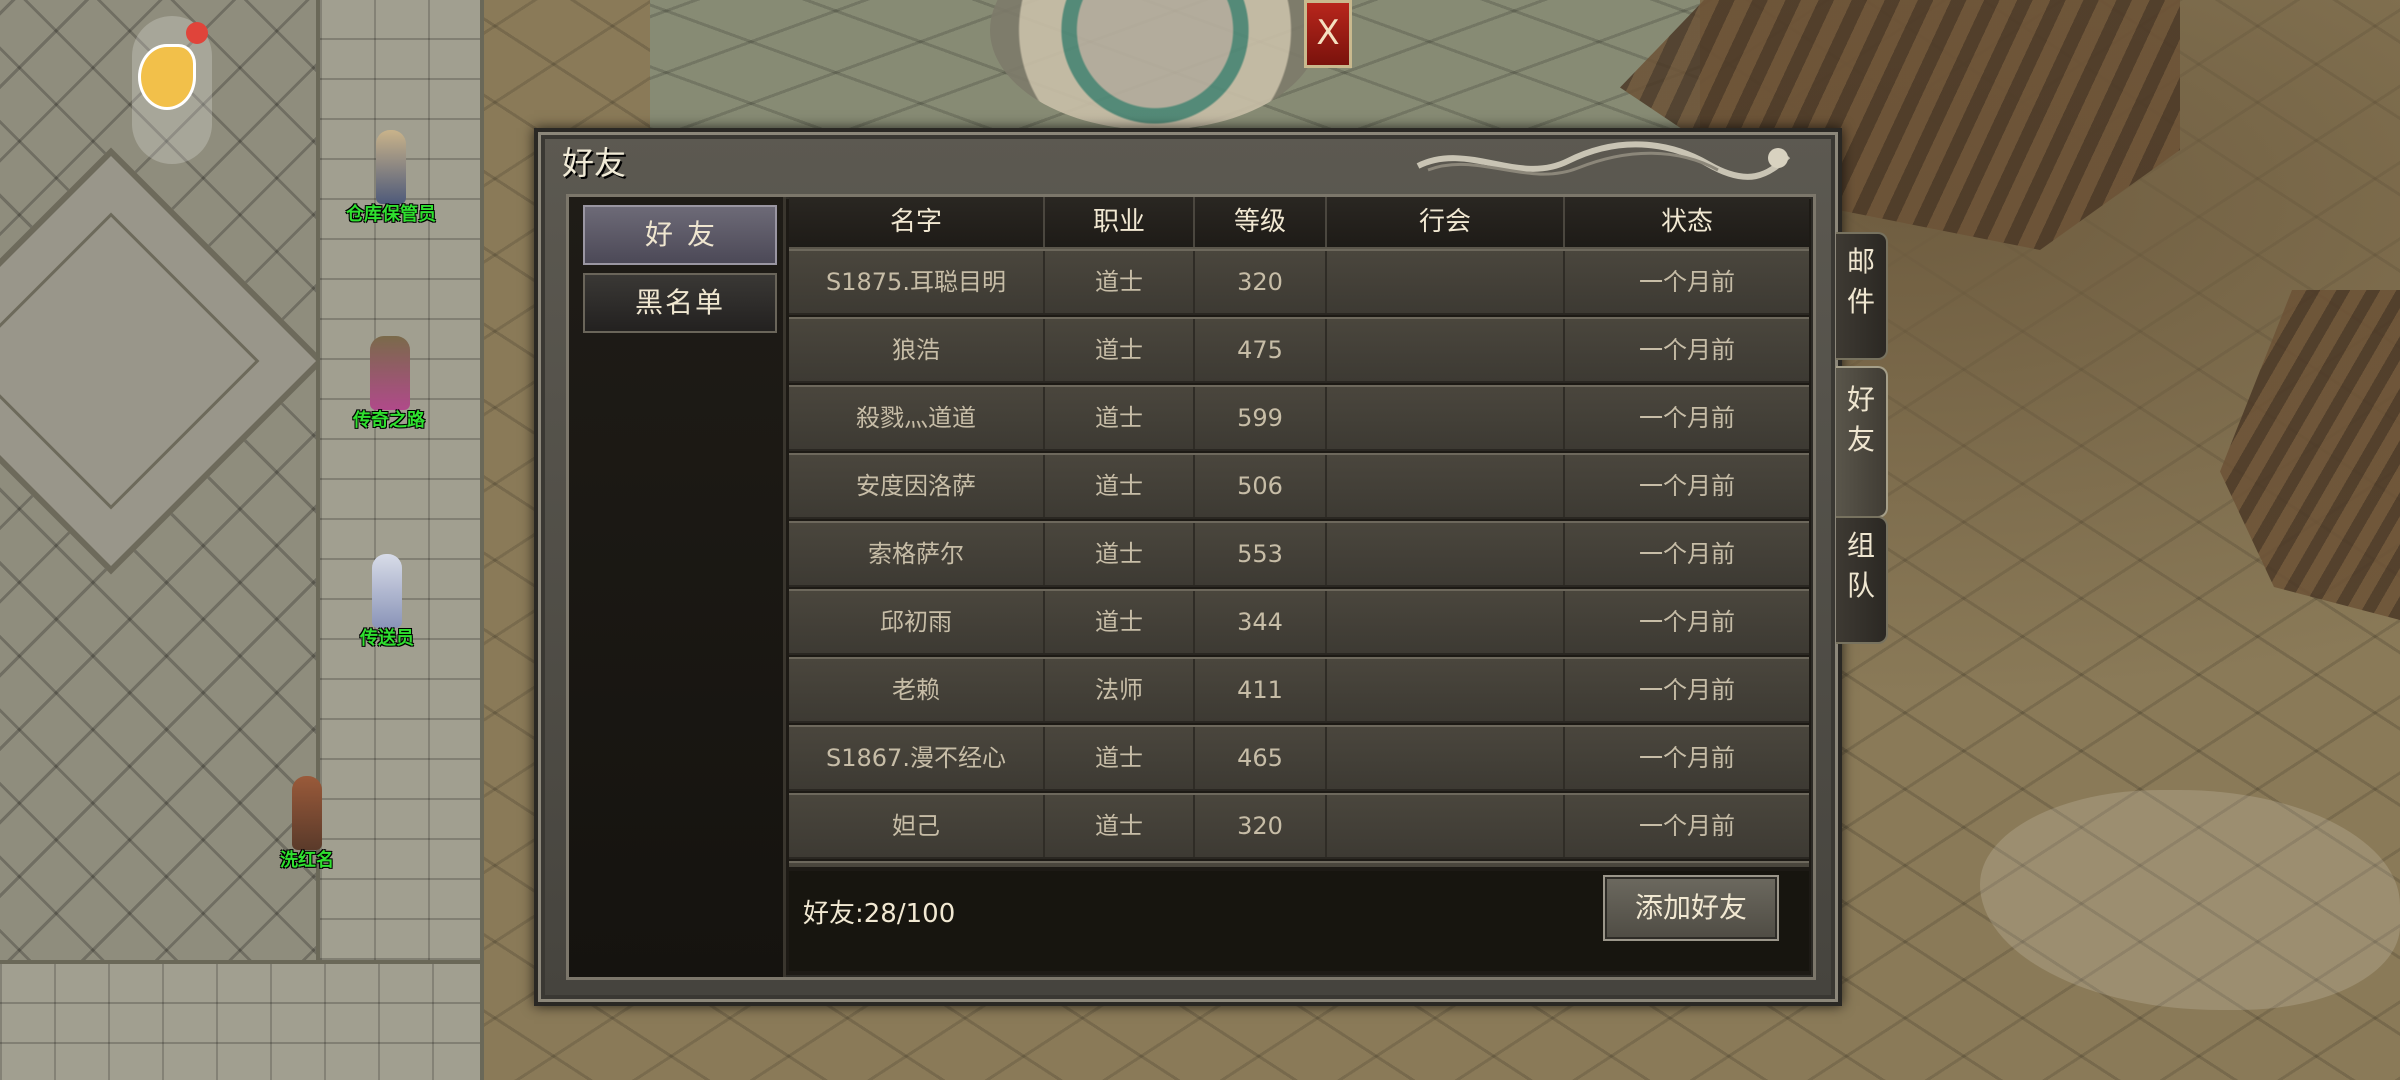  What do you see at coordinates (1691, 908) in the screenshot?
I see `add-friend-button: 添加好友` at bounding box center [1691, 908].